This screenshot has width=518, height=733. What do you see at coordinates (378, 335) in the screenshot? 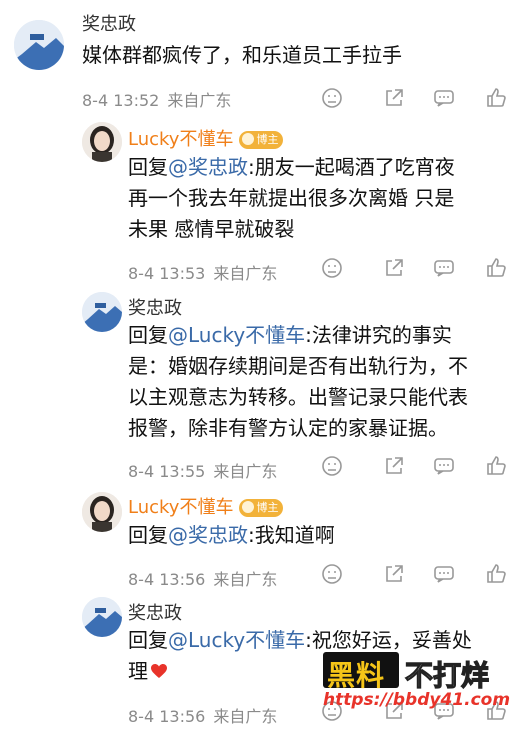
I see `comment-line: :法律讲究的事实` at bounding box center [378, 335].